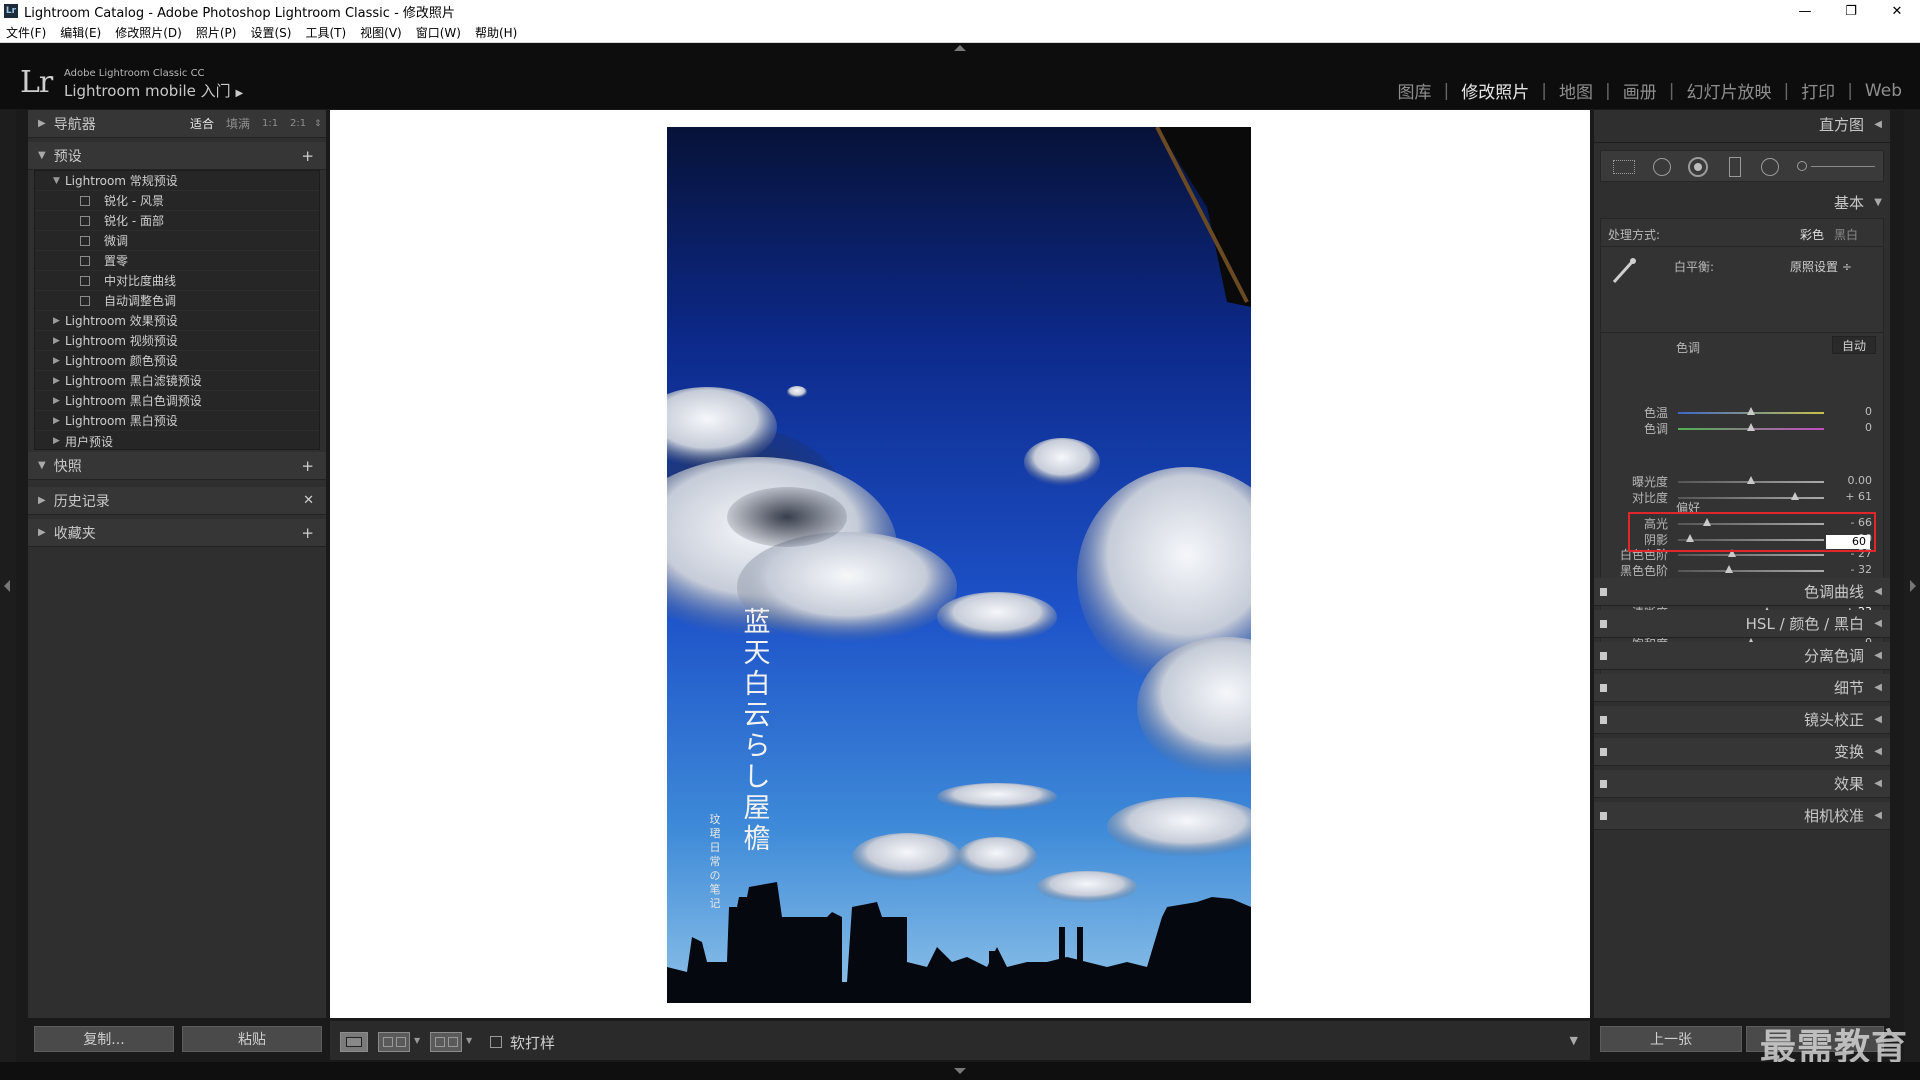 The width and height of the screenshot is (1920, 1080). Describe the element at coordinates (1742, 592) in the screenshot. I see `tone-curve-section-header: 色调曲线 ◀` at that location.